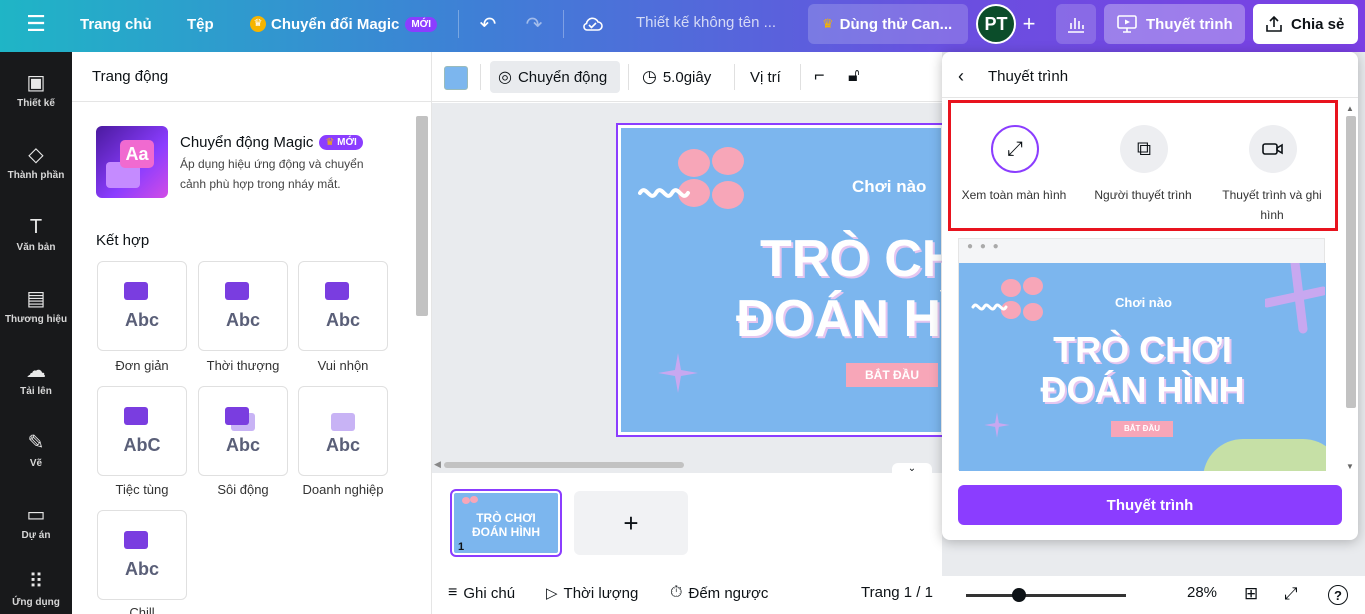 The height and width of the screenshot is (614, 1365). I want to click on add-collaborator-icon: +, so click(1029, 24).